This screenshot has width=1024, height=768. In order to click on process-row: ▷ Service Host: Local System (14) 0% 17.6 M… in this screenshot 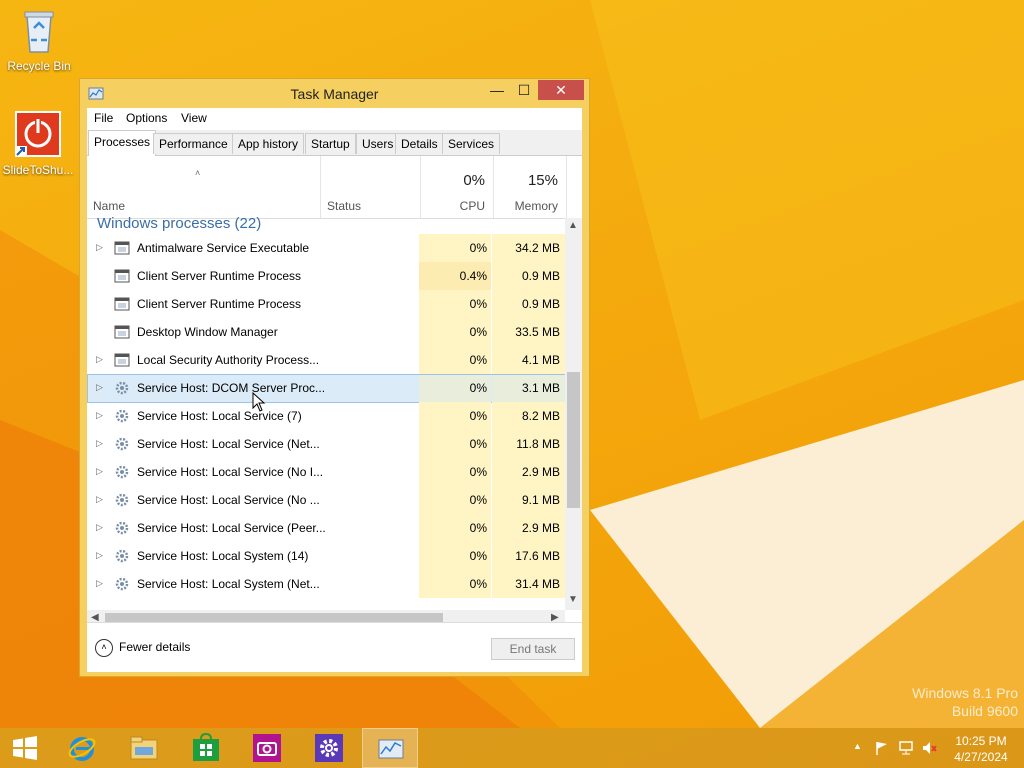, I will do `click(326, 556)`.